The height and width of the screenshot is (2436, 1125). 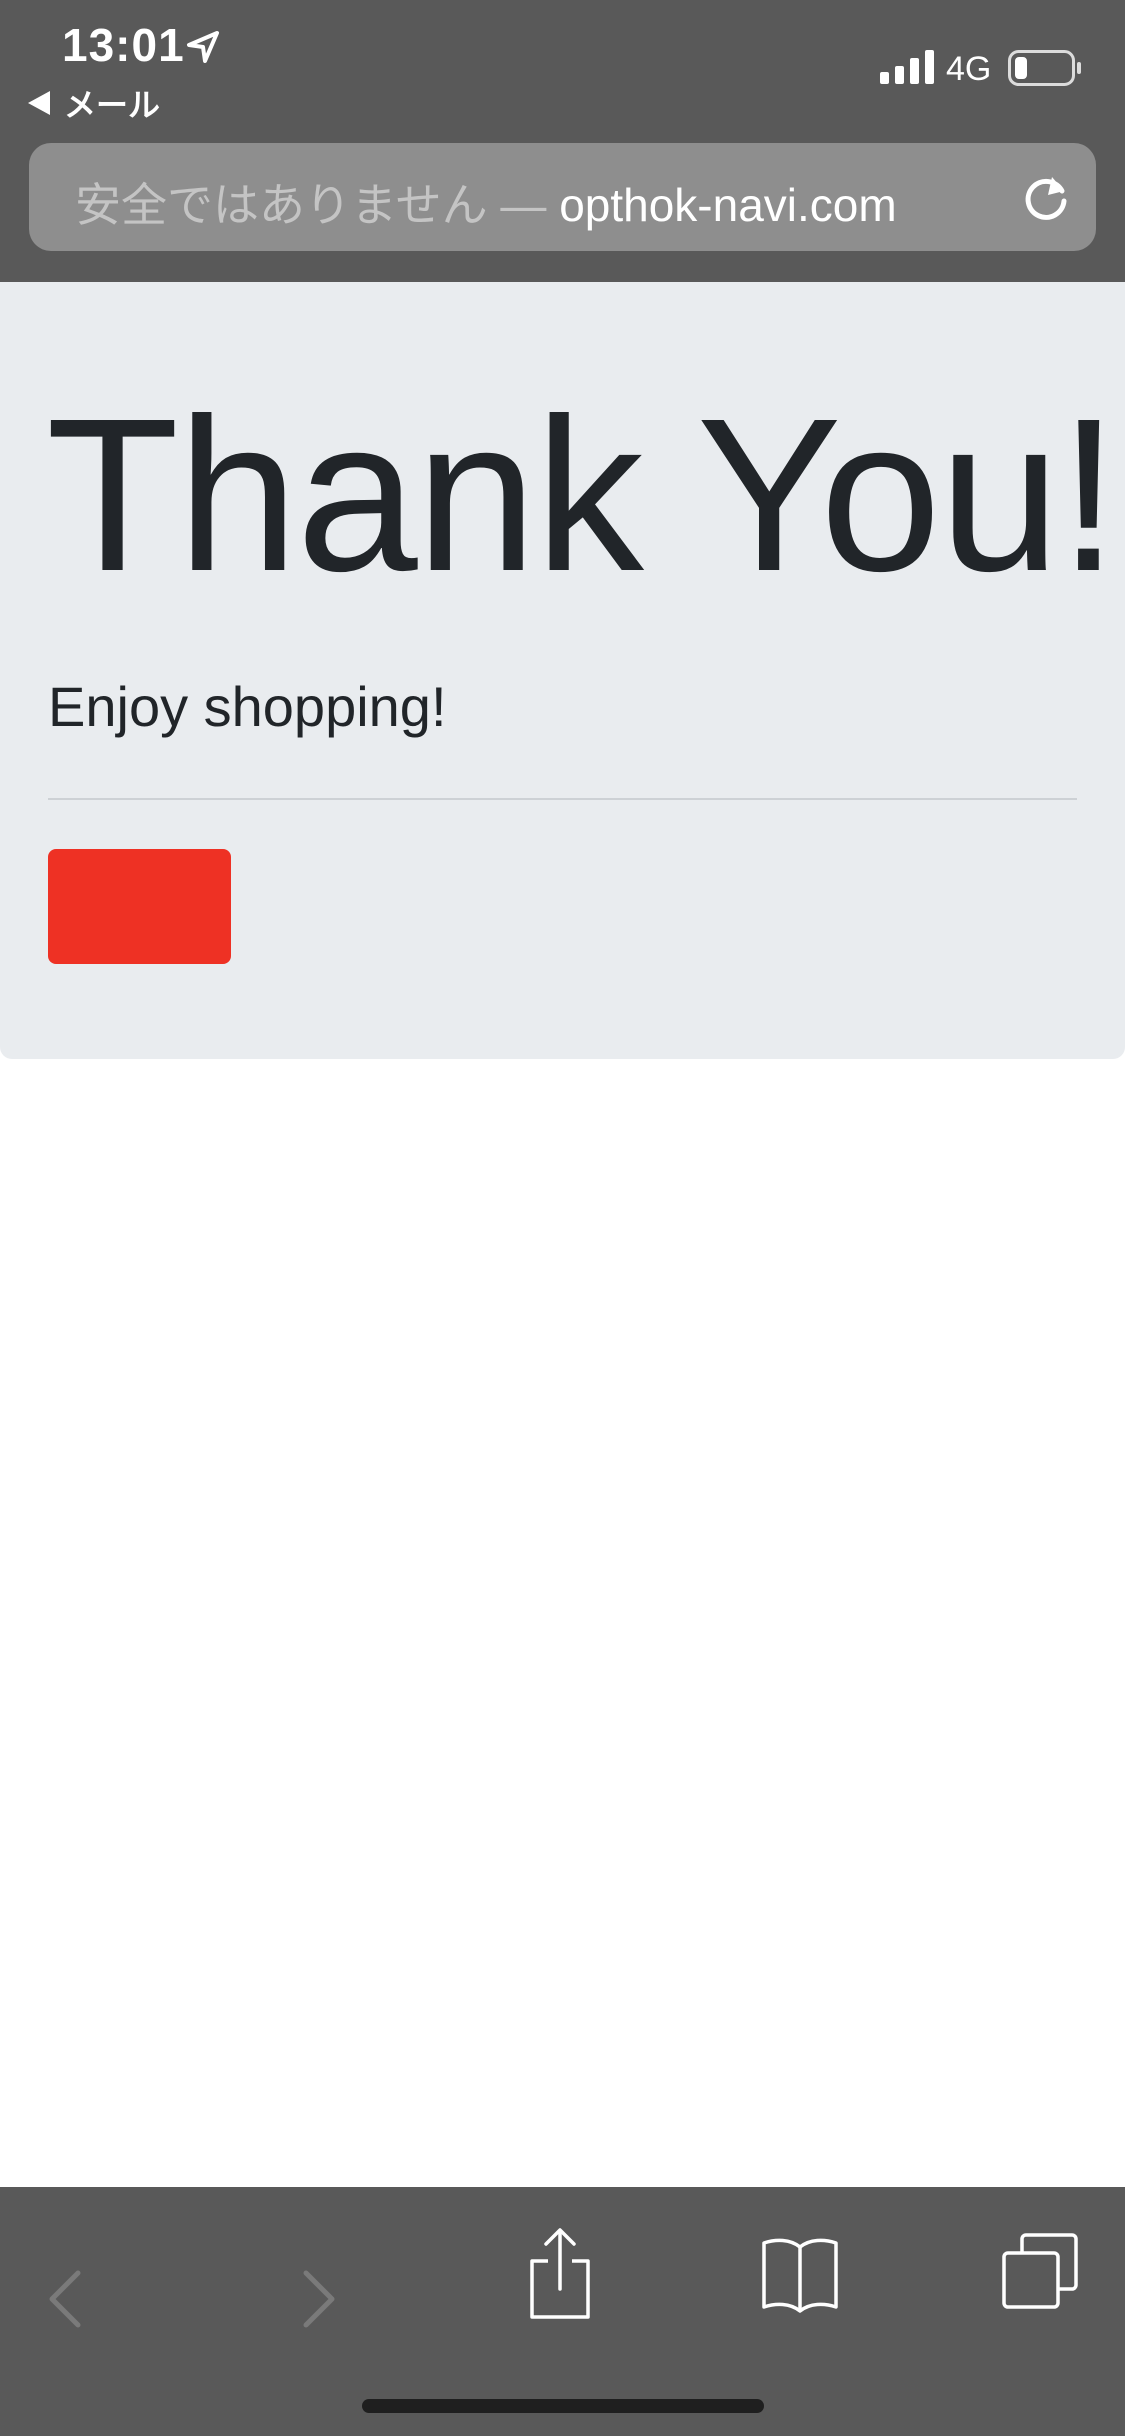 I want to click on url-text: 安全ではありません — opthok-navi.com, so click(x=486, y=202).